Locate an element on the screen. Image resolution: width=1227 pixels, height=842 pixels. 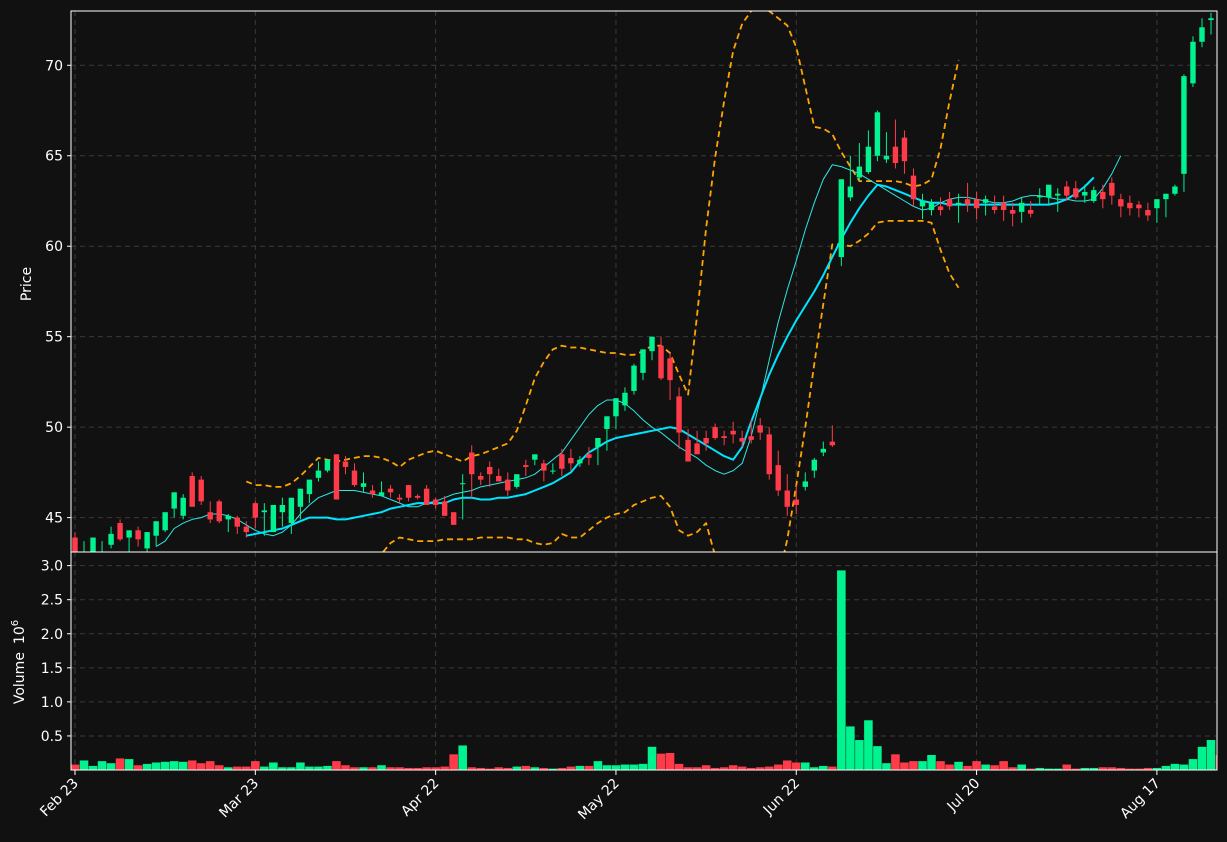
volume-unit-base: 10 is located at coordinates (20, 635).